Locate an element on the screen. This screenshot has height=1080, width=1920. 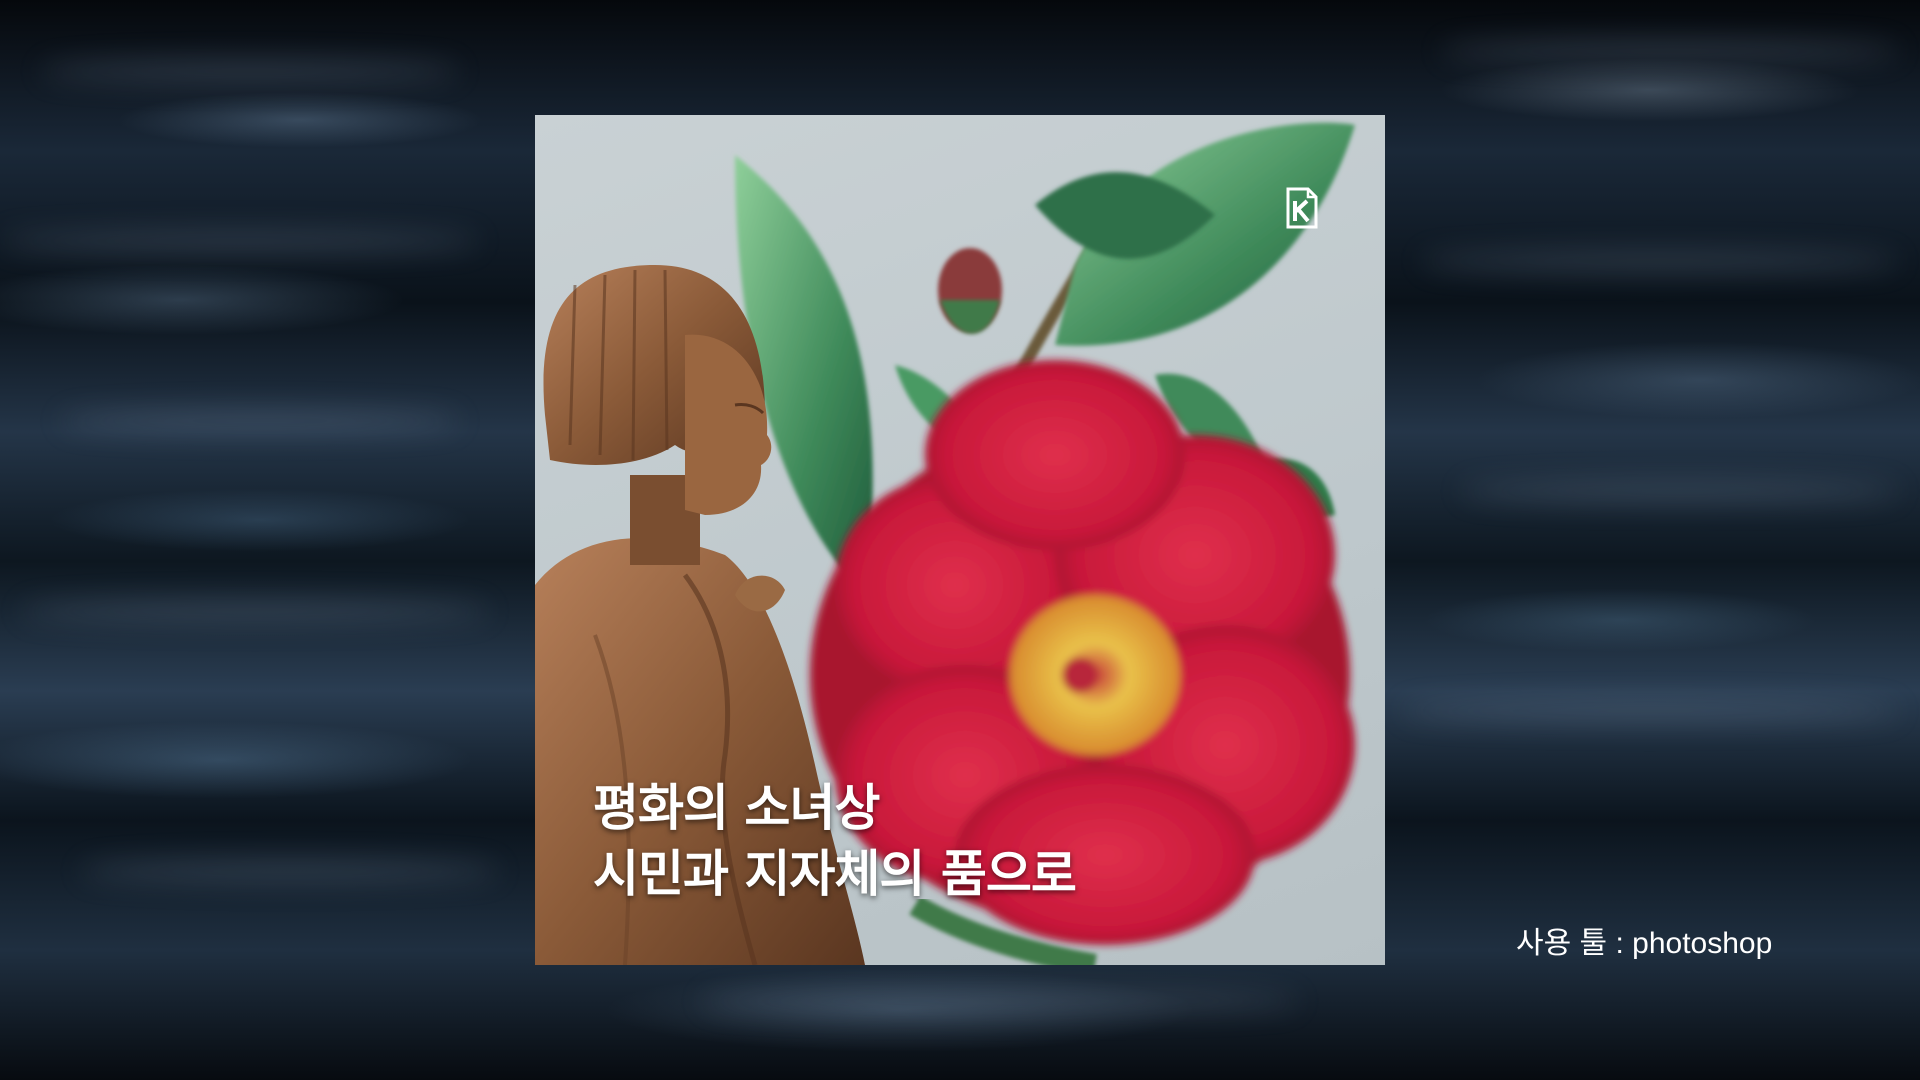
poster-headline: 평화의 소녀상 시민과 지자체의 품으로 is located at coordinates (835, 841).